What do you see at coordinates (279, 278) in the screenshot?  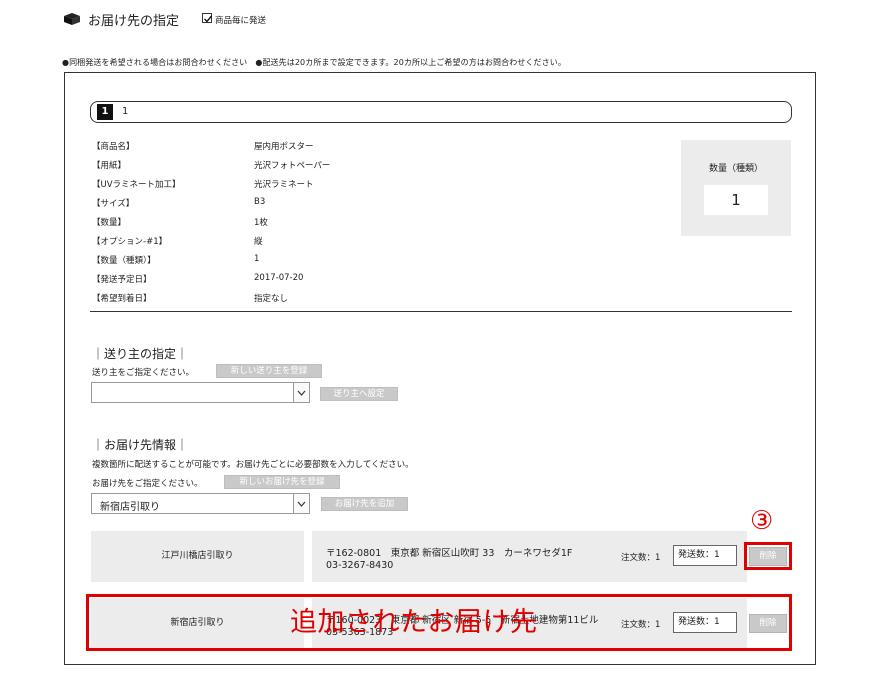 I see `spec-value: 2017-07-20` at bounding box center [279, 278].